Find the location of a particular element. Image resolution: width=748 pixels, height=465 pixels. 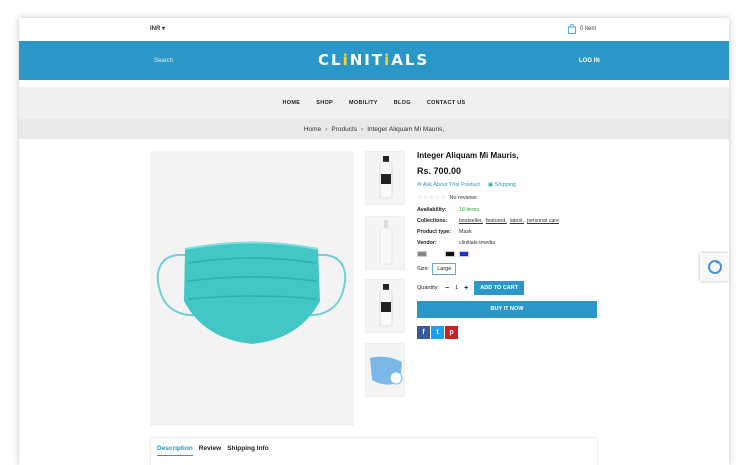

shipping-link: ▣ Shipping is located at coordinates (502, 185).